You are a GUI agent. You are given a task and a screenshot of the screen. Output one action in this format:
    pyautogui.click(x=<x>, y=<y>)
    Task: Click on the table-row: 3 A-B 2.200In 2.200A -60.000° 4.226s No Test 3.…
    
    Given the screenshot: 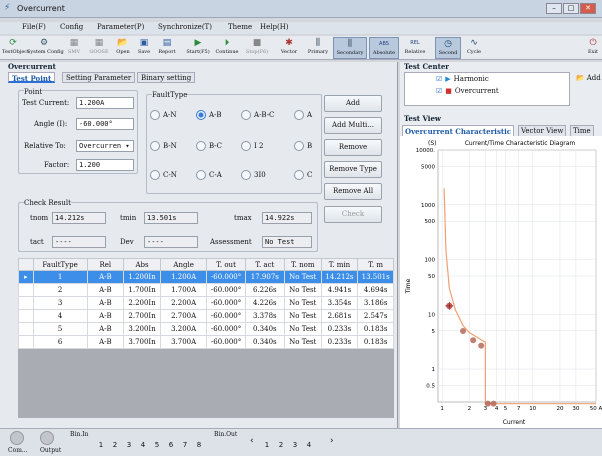 What is the action you would take?
    pyautogui.click(x=206, y=303)
    